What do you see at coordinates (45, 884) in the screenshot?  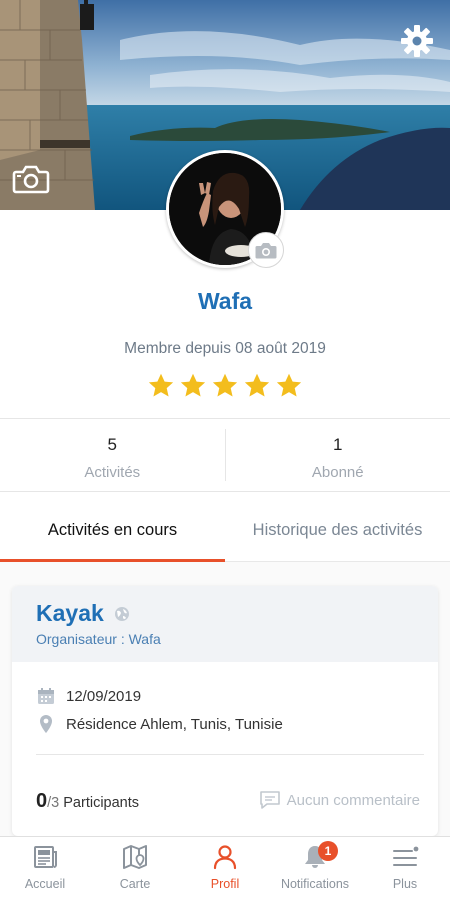 I see `nav-home-label: Accueil` at bounding box center [45, 884].